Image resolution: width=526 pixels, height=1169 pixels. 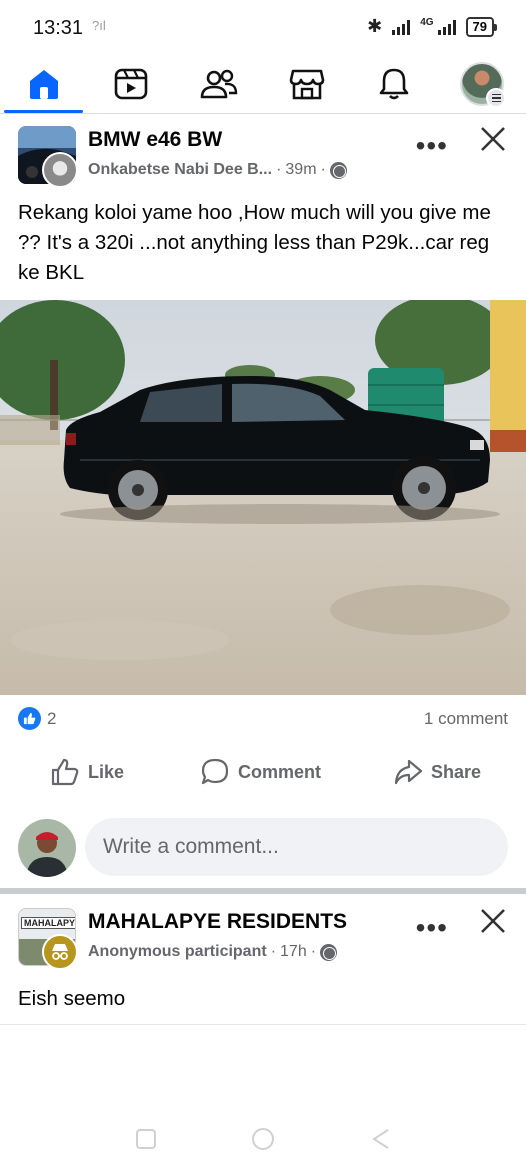 What do you see at coordinates (29, 718) in the screenshot?
I see `like-reaction-icon` at bounding box center [29, 718].